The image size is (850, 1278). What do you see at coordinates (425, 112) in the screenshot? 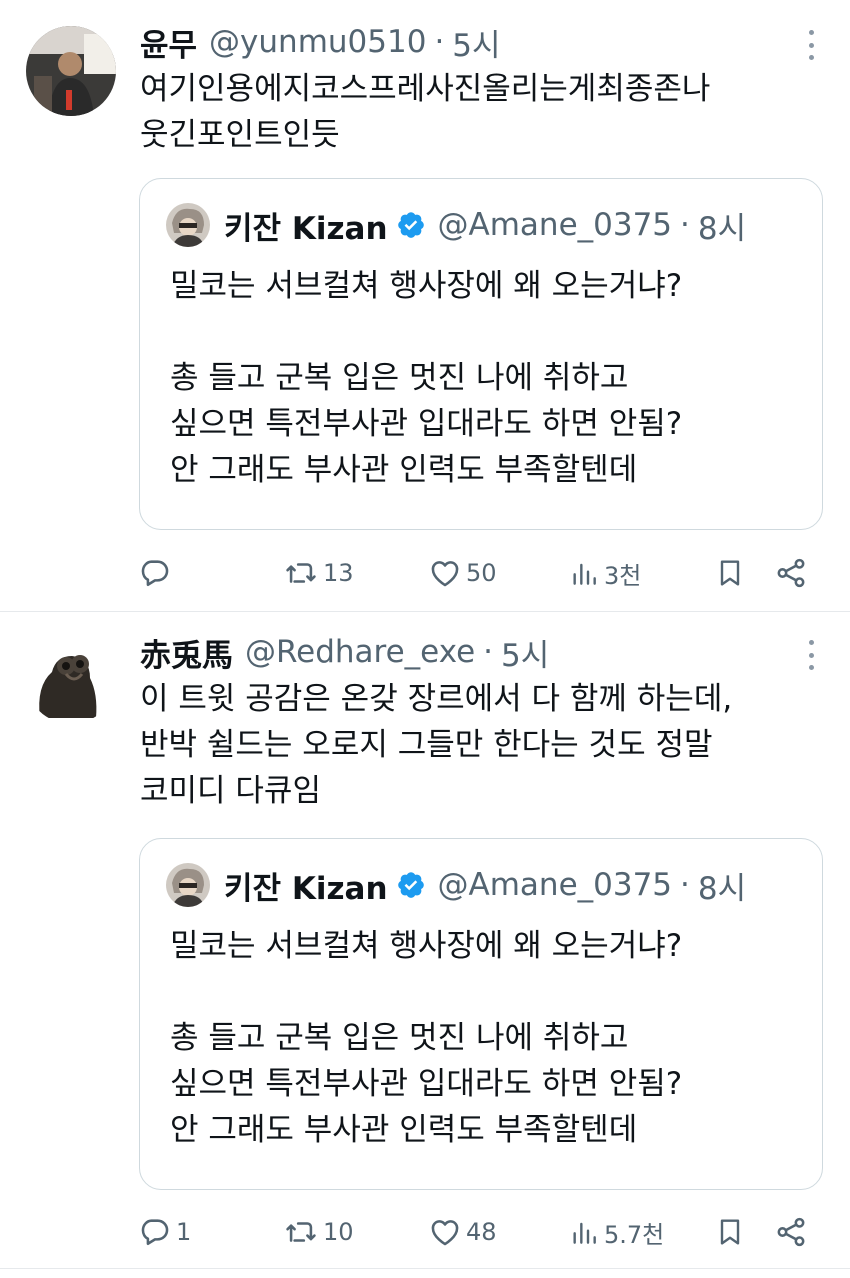
I see `tweet-text: 여기인용에지코스프레사진올리는게최종존나 웃긴포인트인듯` at bounding box center [425, 112].